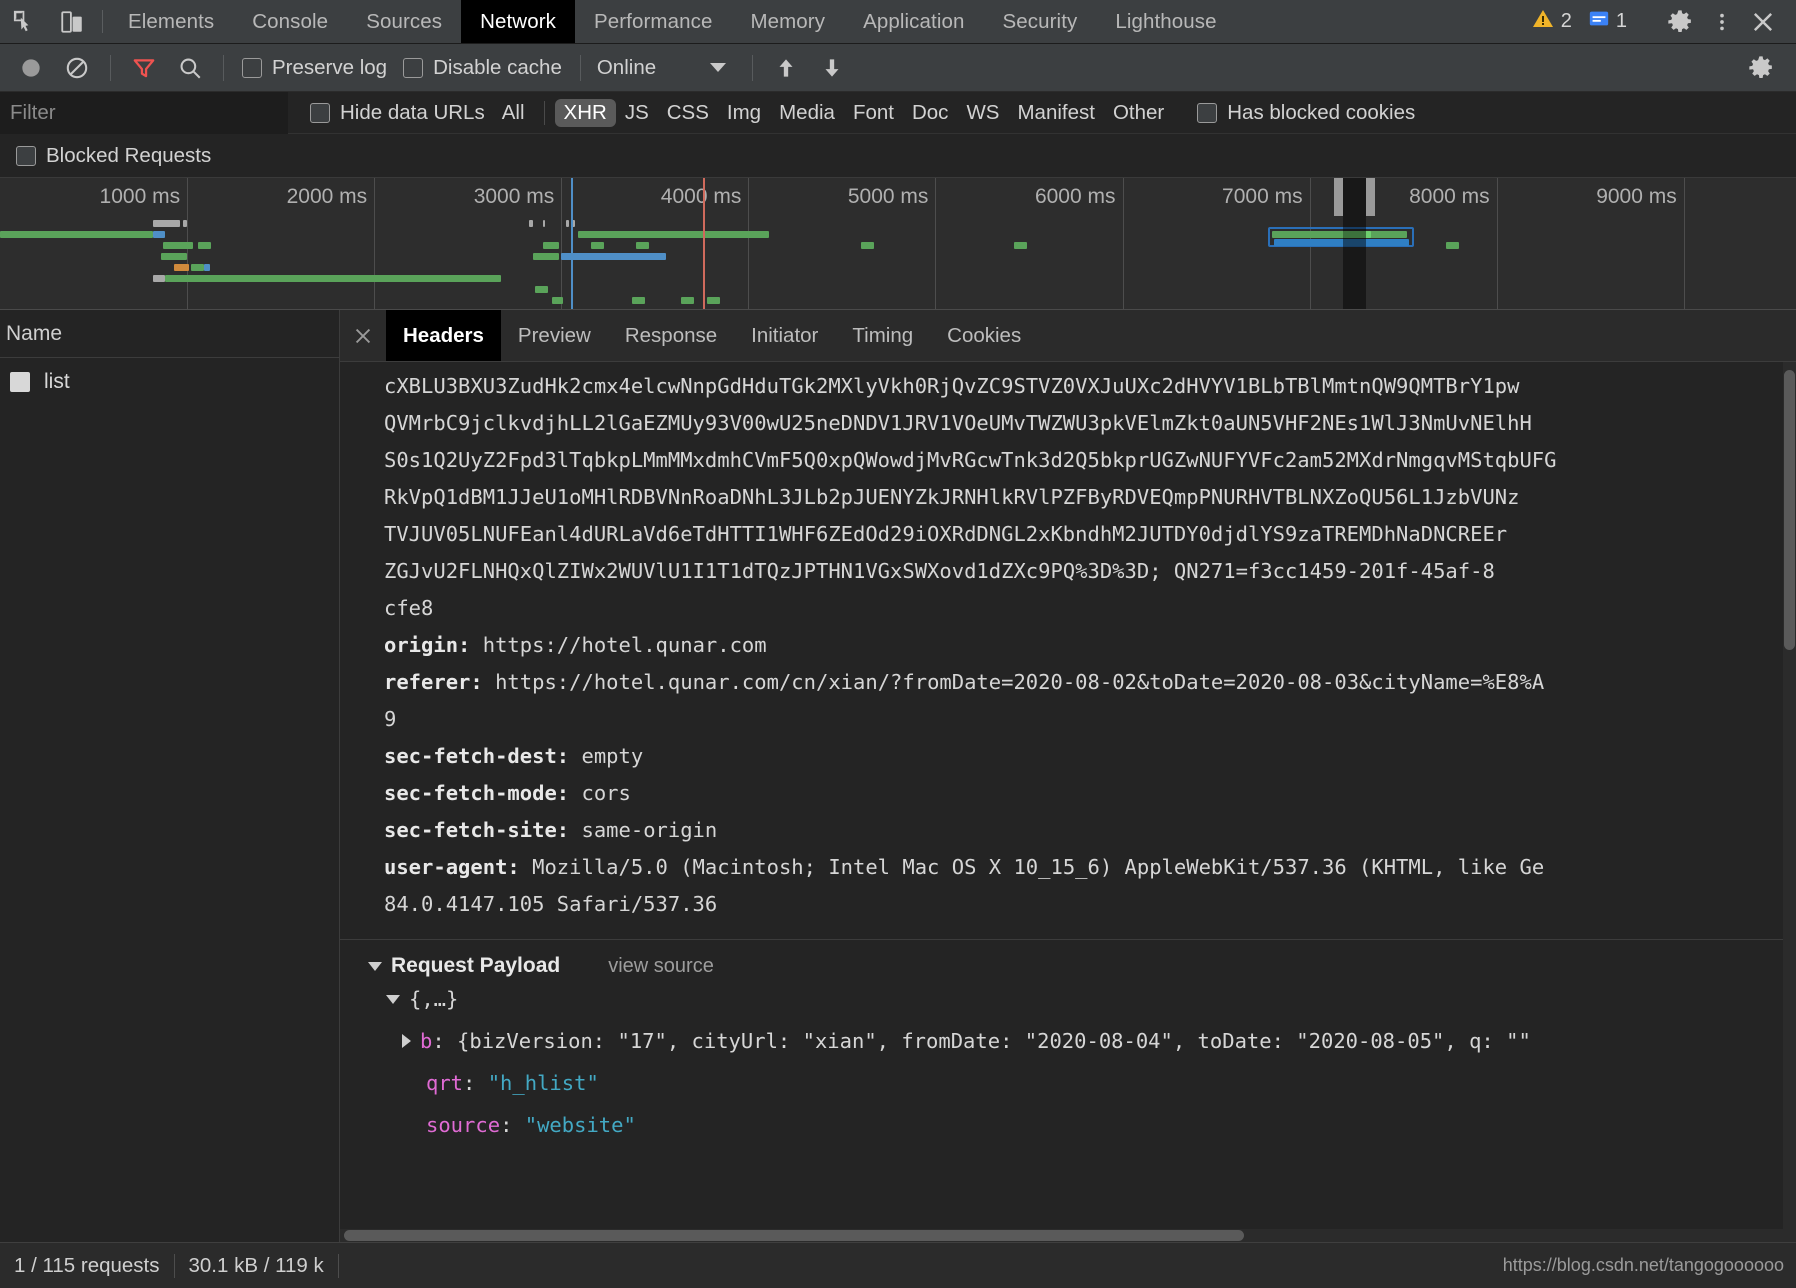  I want to click on filter-type-css: CSS, so click(688, 113).